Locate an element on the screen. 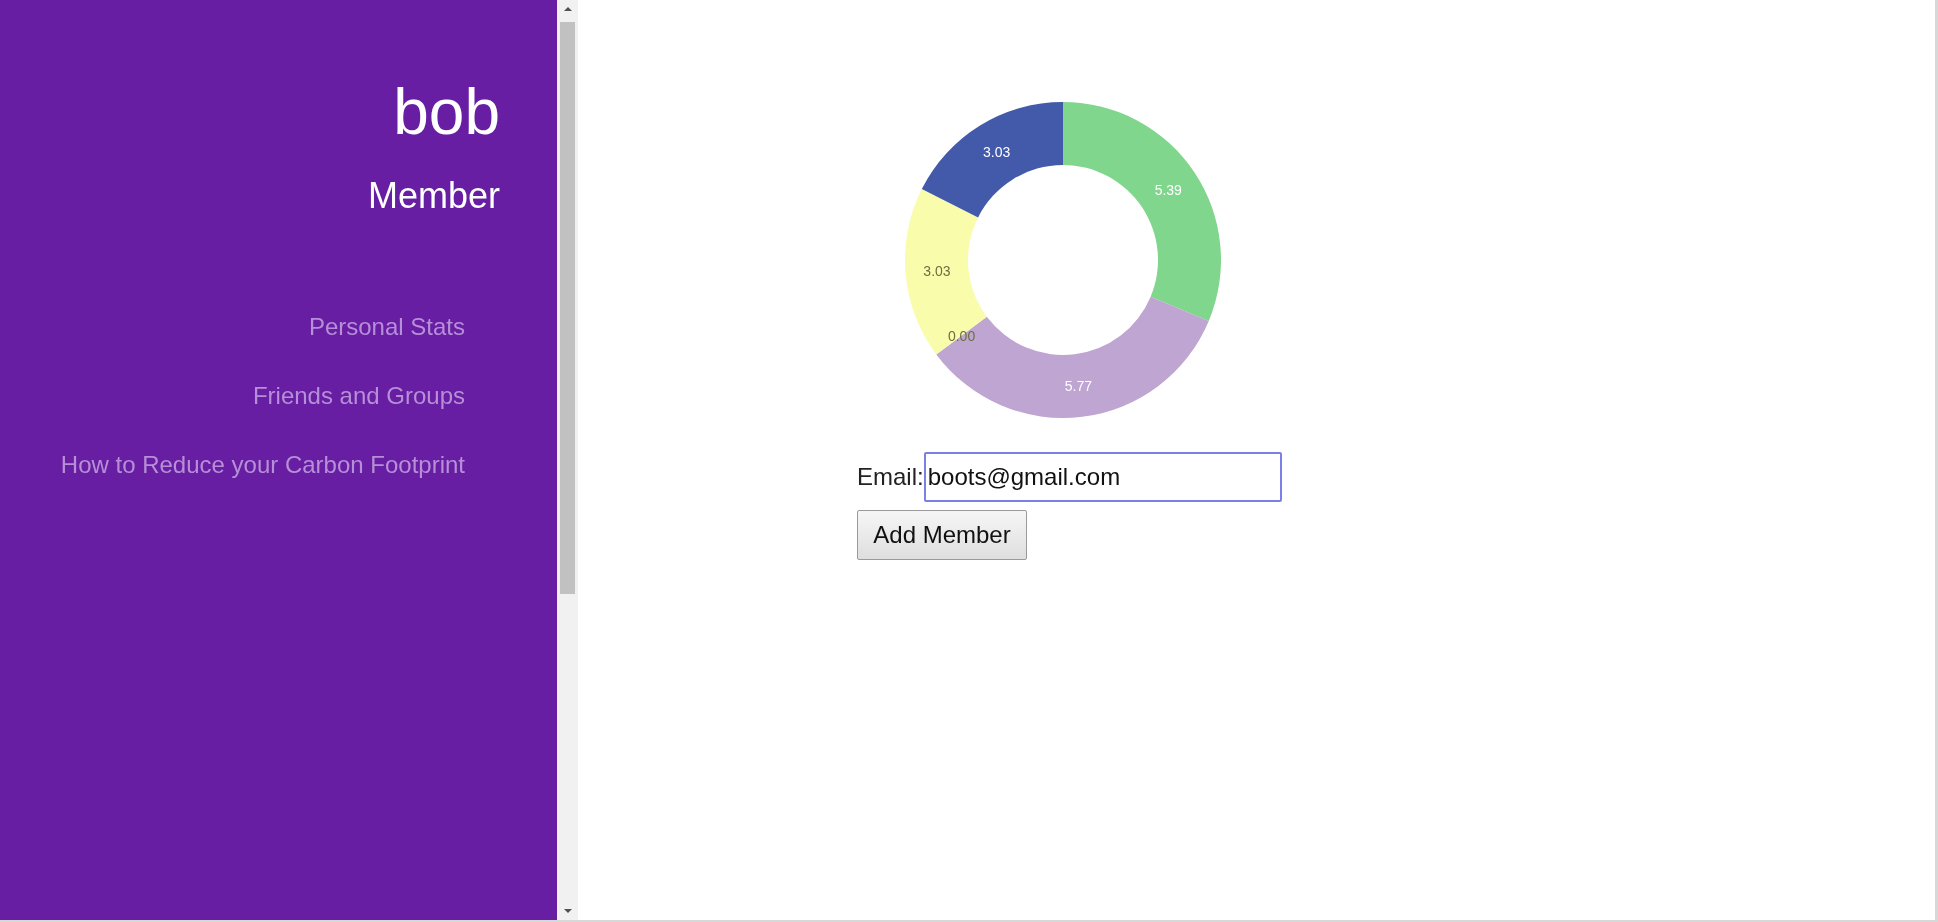  add-member-button: Add Member is located at coordinates (942, 535).